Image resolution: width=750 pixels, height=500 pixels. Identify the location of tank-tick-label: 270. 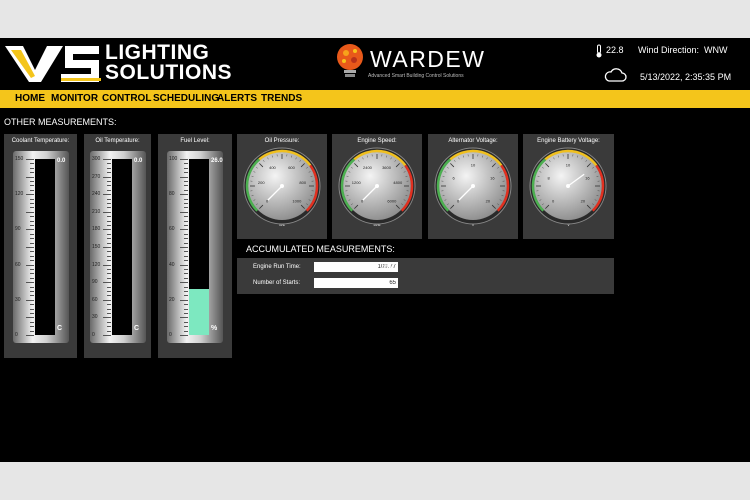
(96, 176).